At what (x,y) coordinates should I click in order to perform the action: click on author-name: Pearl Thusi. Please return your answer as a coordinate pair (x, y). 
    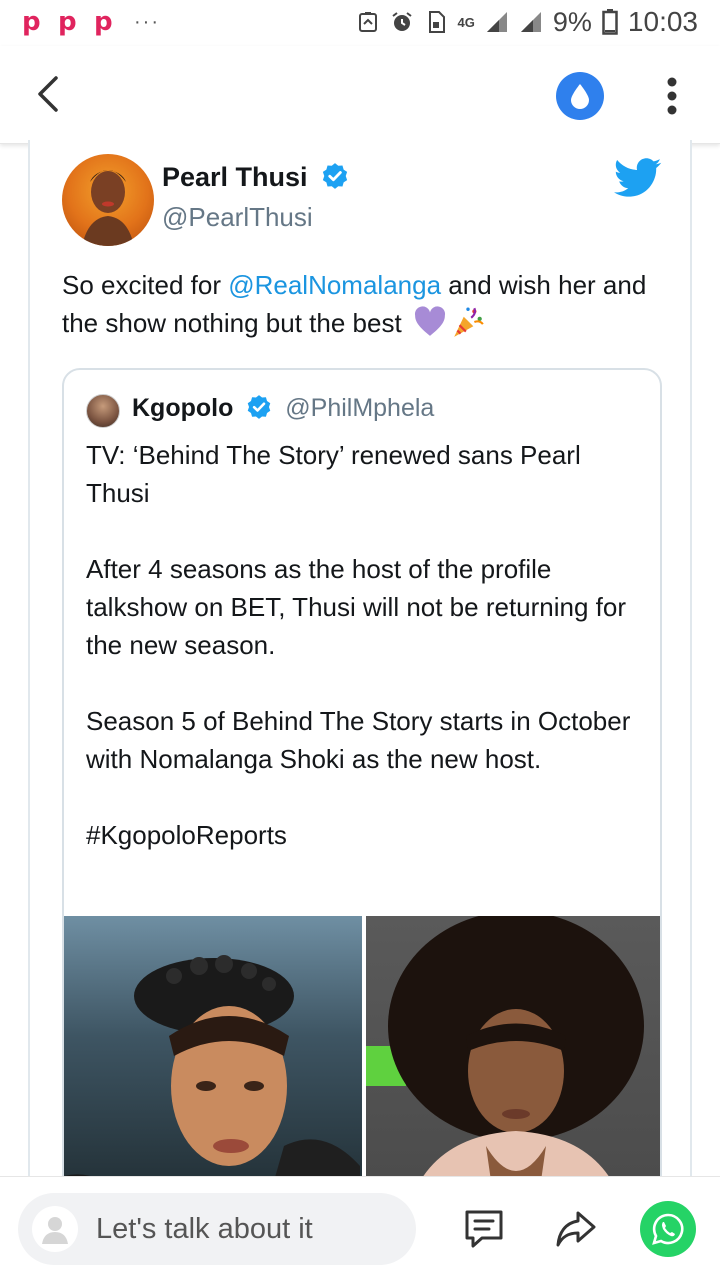
    Looking at the image, I should click on (255, 177).